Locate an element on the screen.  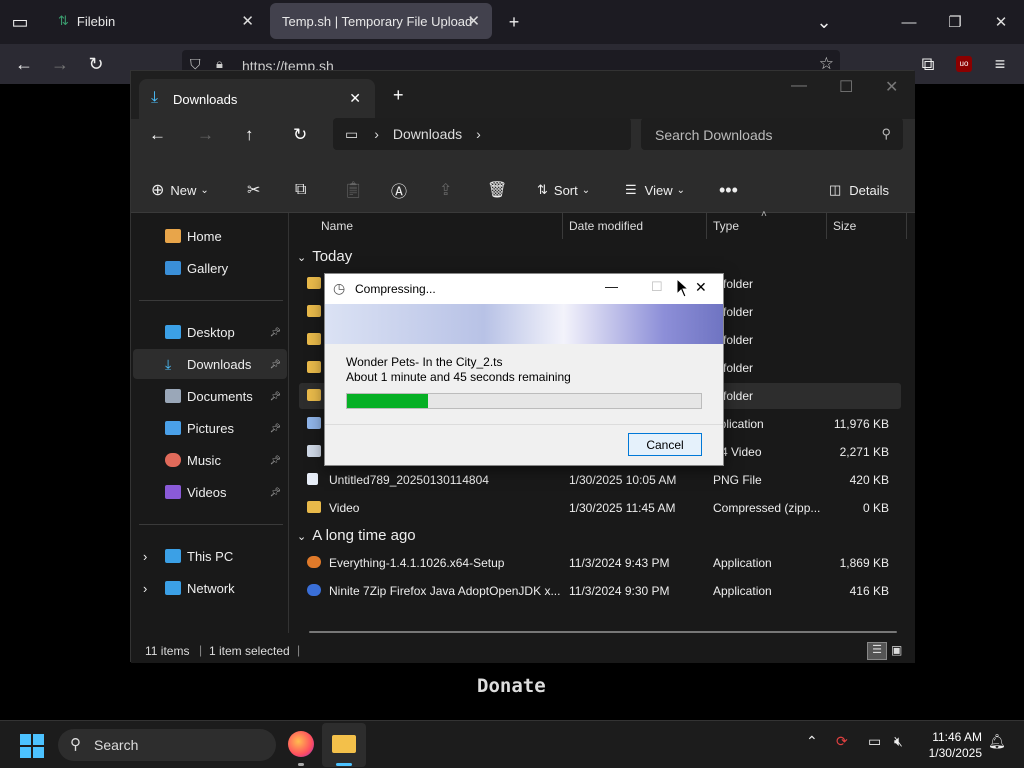
column-header-type: Type is located at coordinates (726, 226).